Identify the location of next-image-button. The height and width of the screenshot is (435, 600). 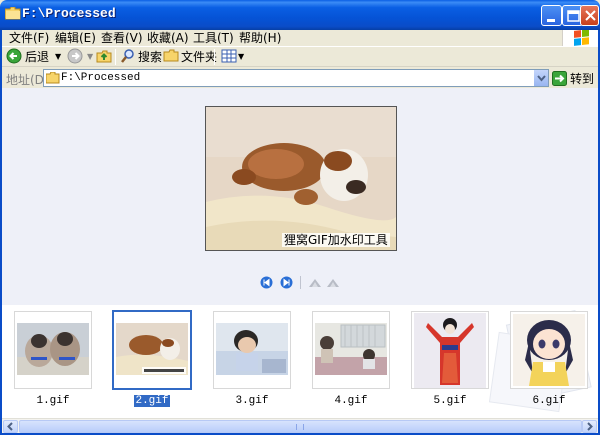
(286, 282).